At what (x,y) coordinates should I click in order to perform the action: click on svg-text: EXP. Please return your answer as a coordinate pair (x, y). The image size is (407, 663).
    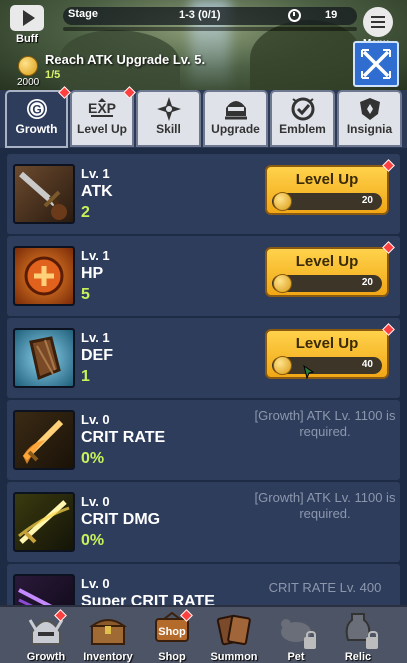
    Looking at the image, I should click on (102, 108).